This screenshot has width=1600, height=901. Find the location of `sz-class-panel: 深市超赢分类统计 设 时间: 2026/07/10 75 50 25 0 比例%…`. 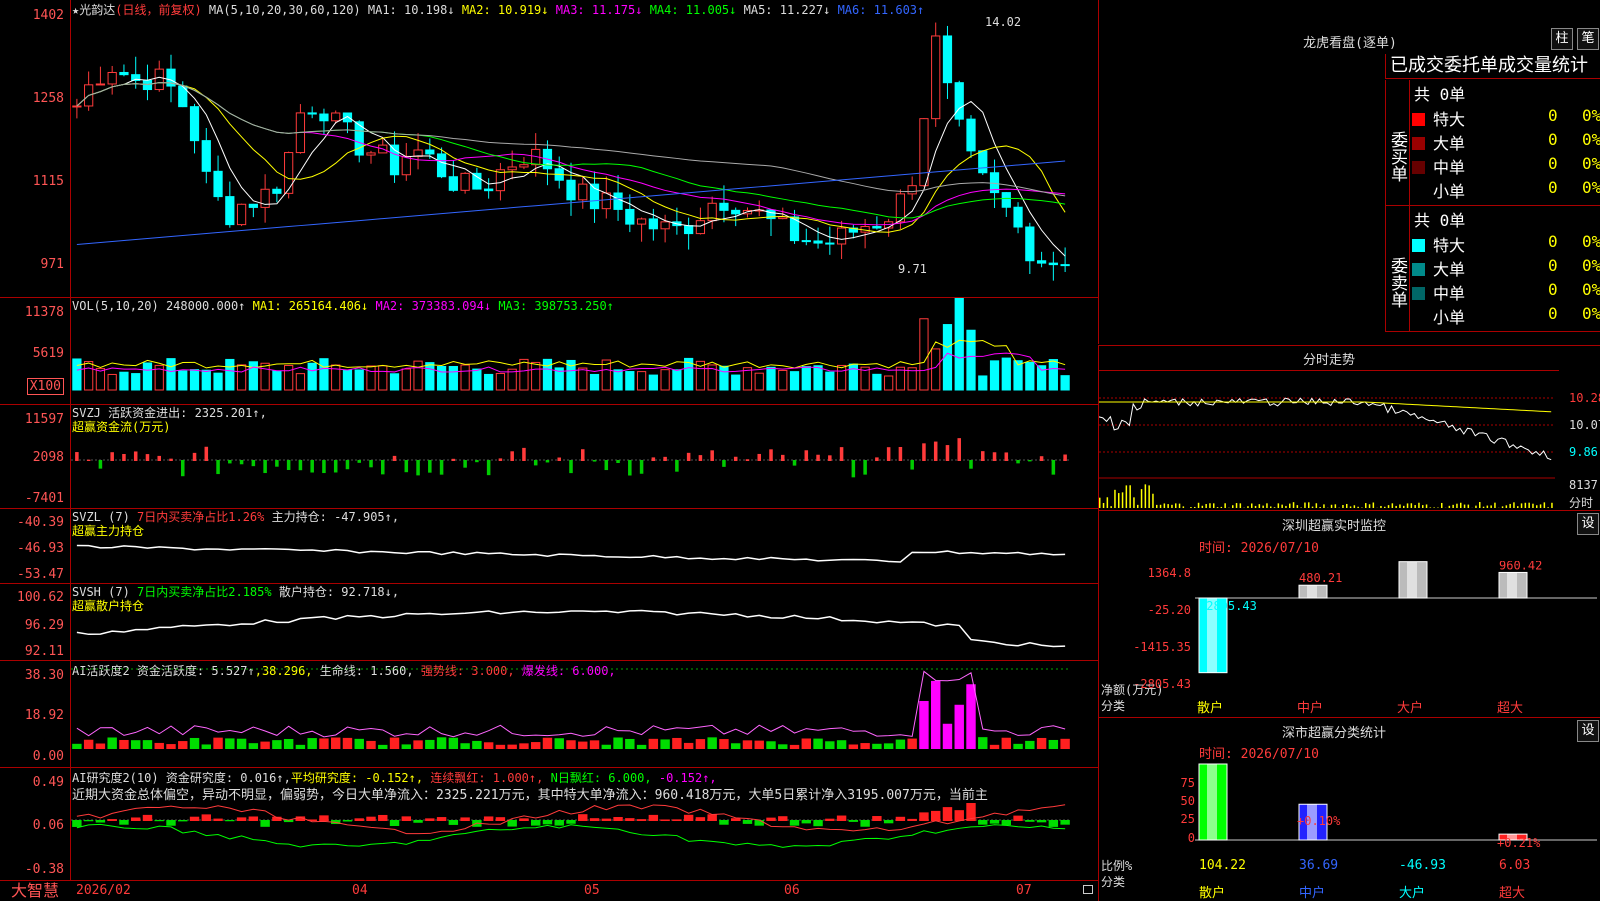

sz-class-panel: 深市超赢分类统计 设 时间: 2026/07/10 75 50 25 0 比例%… is located at coordinates (1349, 809).